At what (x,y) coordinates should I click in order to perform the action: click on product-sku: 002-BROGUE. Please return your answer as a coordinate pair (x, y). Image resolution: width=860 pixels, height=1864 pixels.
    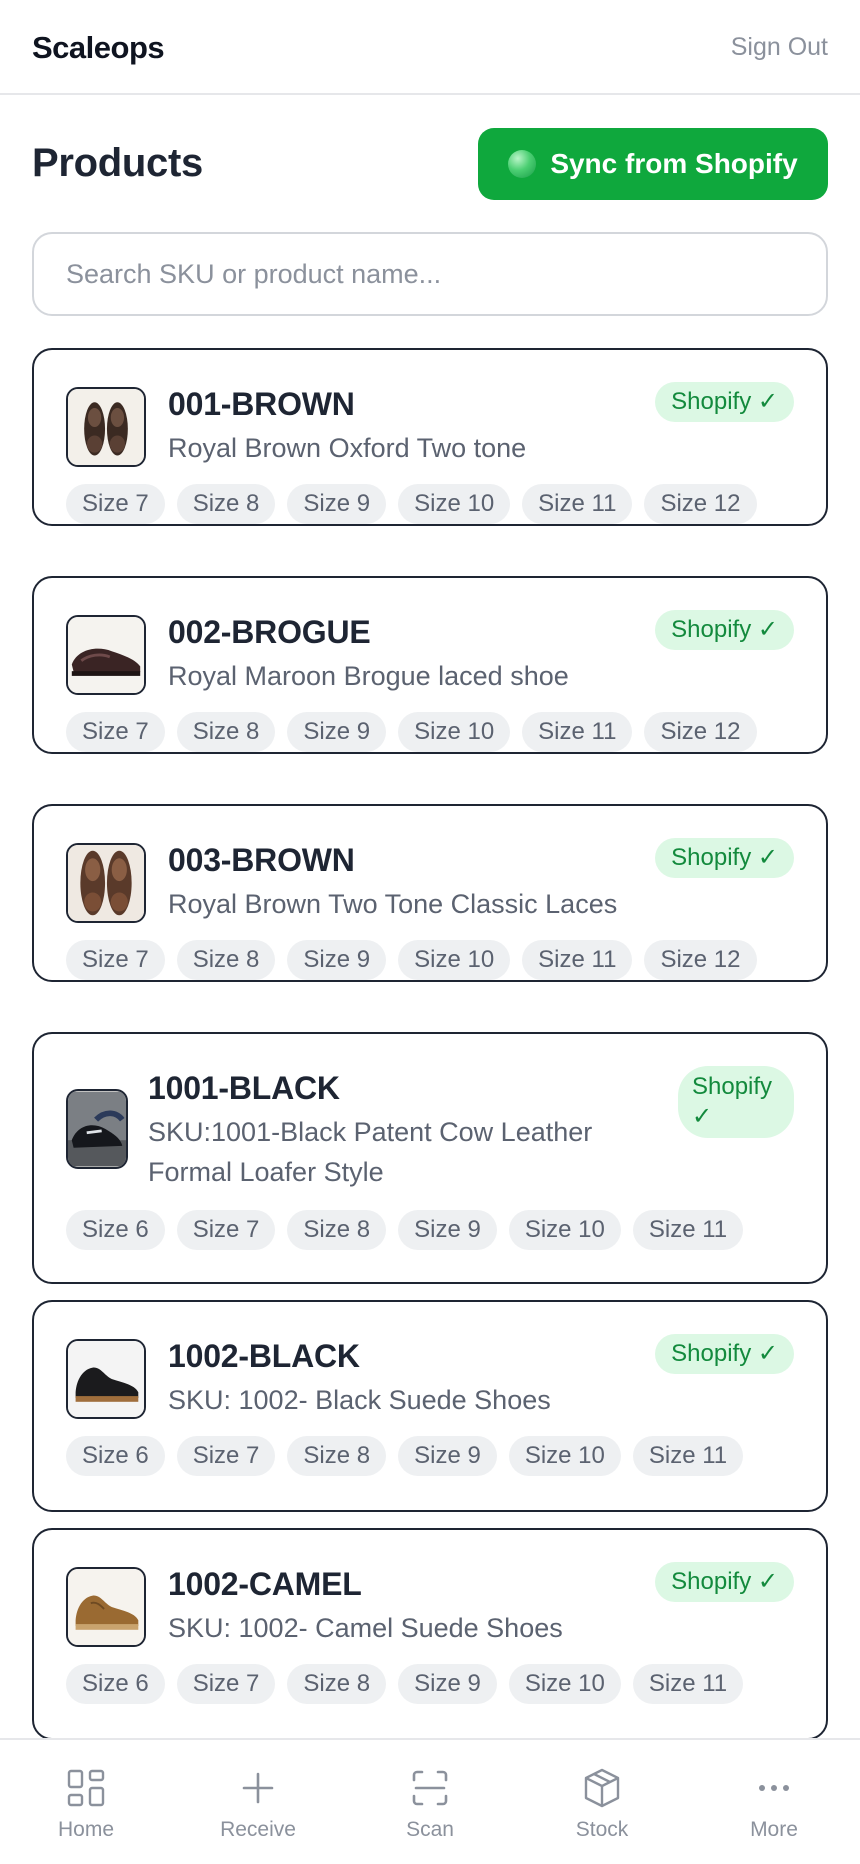
    Looking at the image, I should click on (269, 632).